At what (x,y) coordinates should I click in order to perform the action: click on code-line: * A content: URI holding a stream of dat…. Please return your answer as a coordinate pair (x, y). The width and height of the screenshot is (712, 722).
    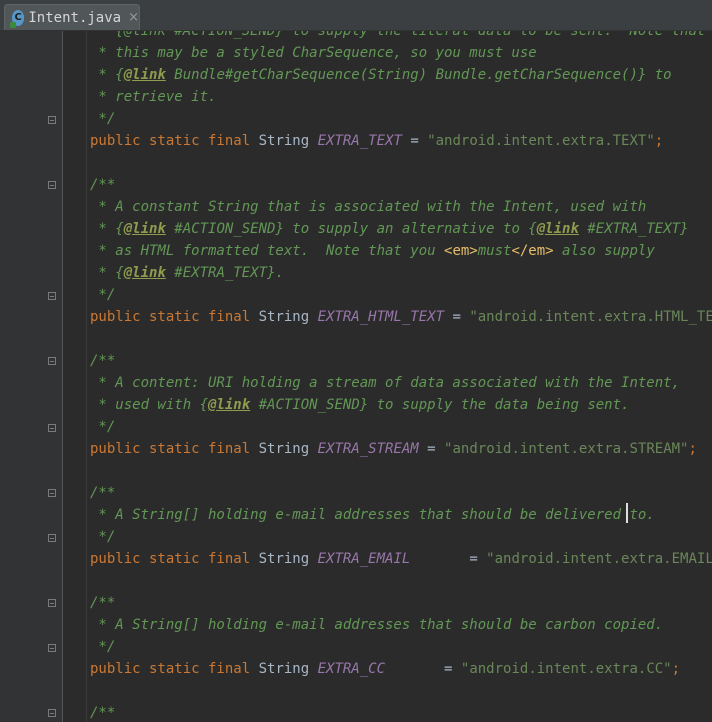
    Looking at the image, I should click on (385, 383).